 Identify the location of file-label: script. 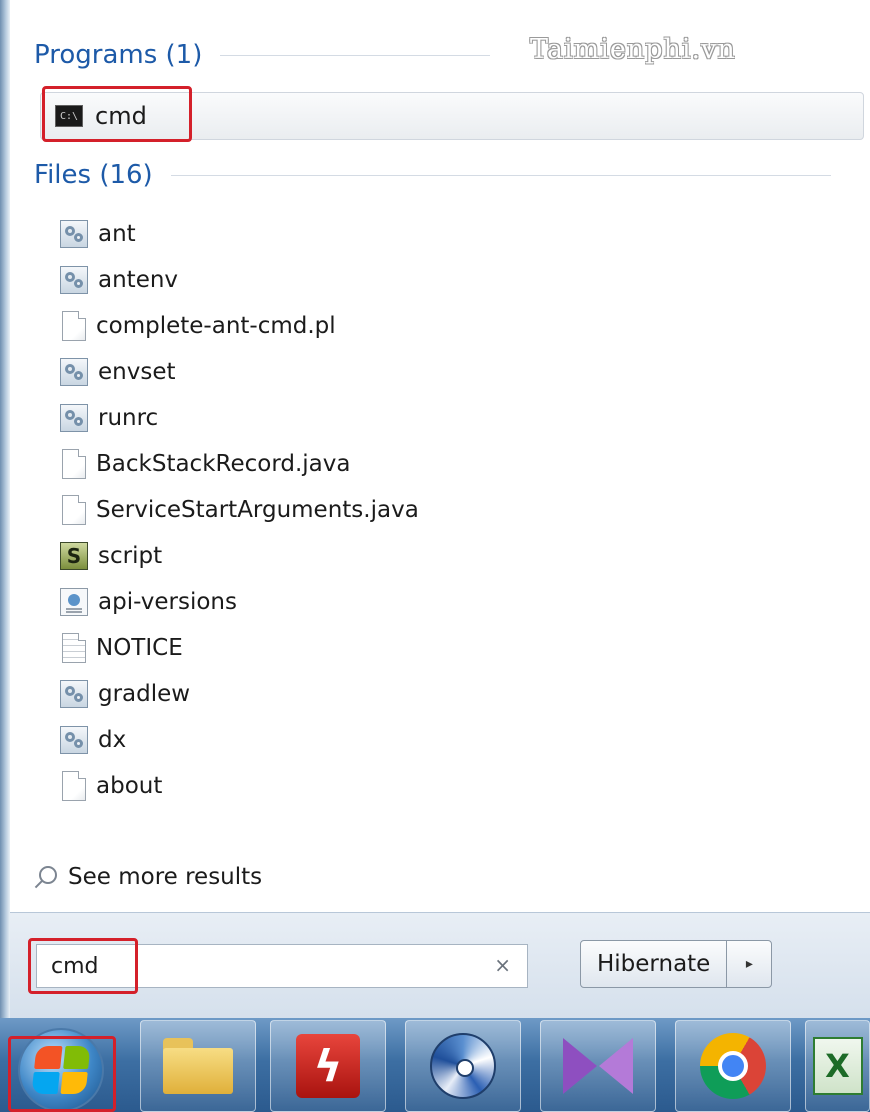
(130, 556).